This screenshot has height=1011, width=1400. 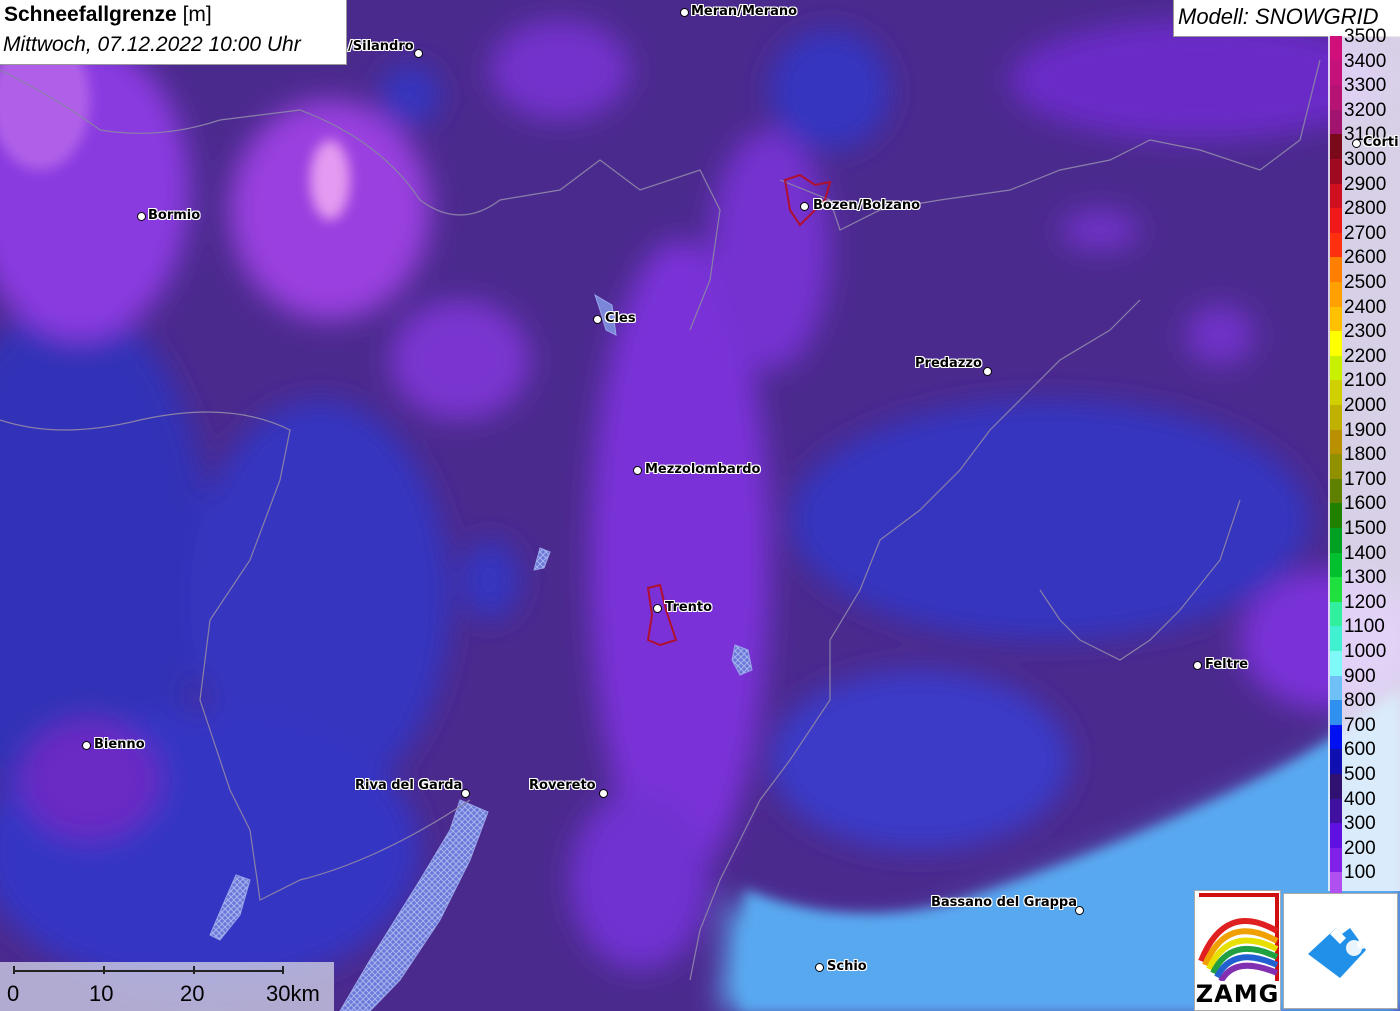 I want to click on legend-label: 1500, so click(x=1365, y=528).